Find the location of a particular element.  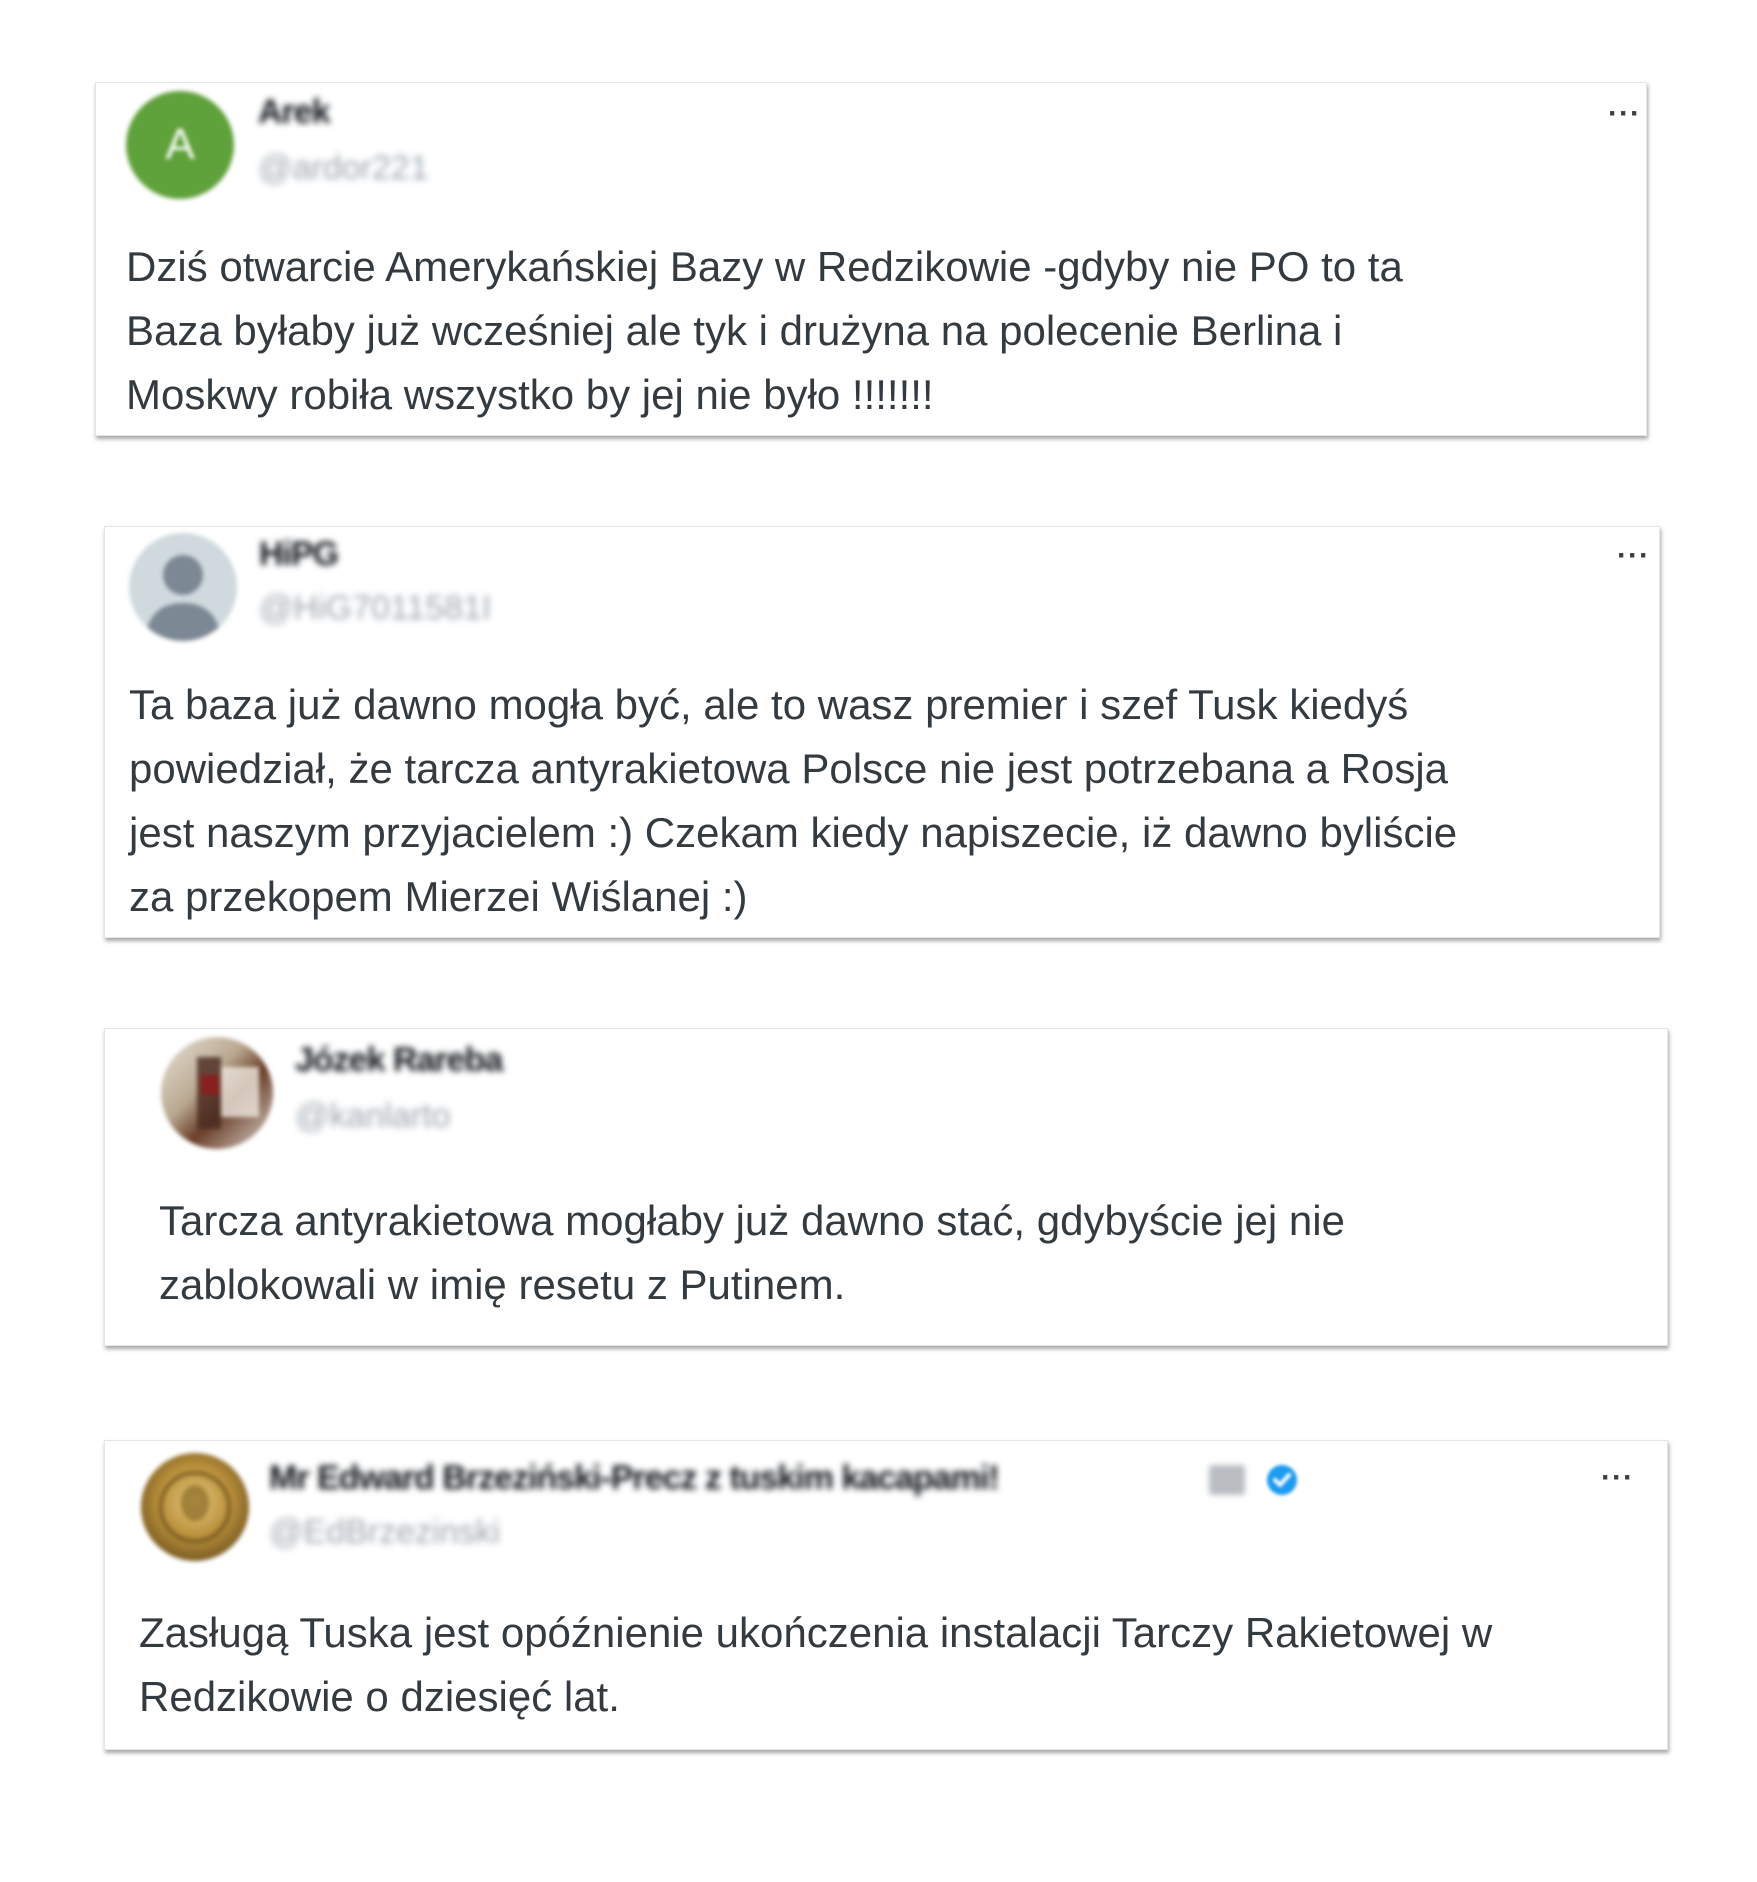

display-name: Józek Rareba is located at coordinates (399, 1060).